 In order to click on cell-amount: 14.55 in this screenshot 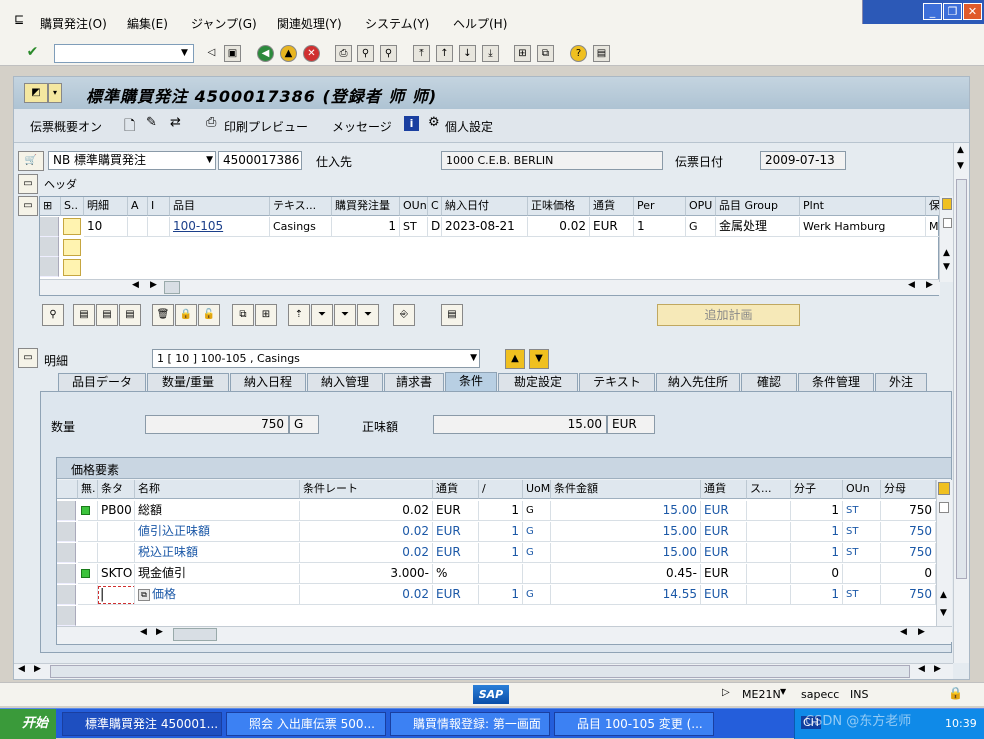, I will do `click(626, 595)`.